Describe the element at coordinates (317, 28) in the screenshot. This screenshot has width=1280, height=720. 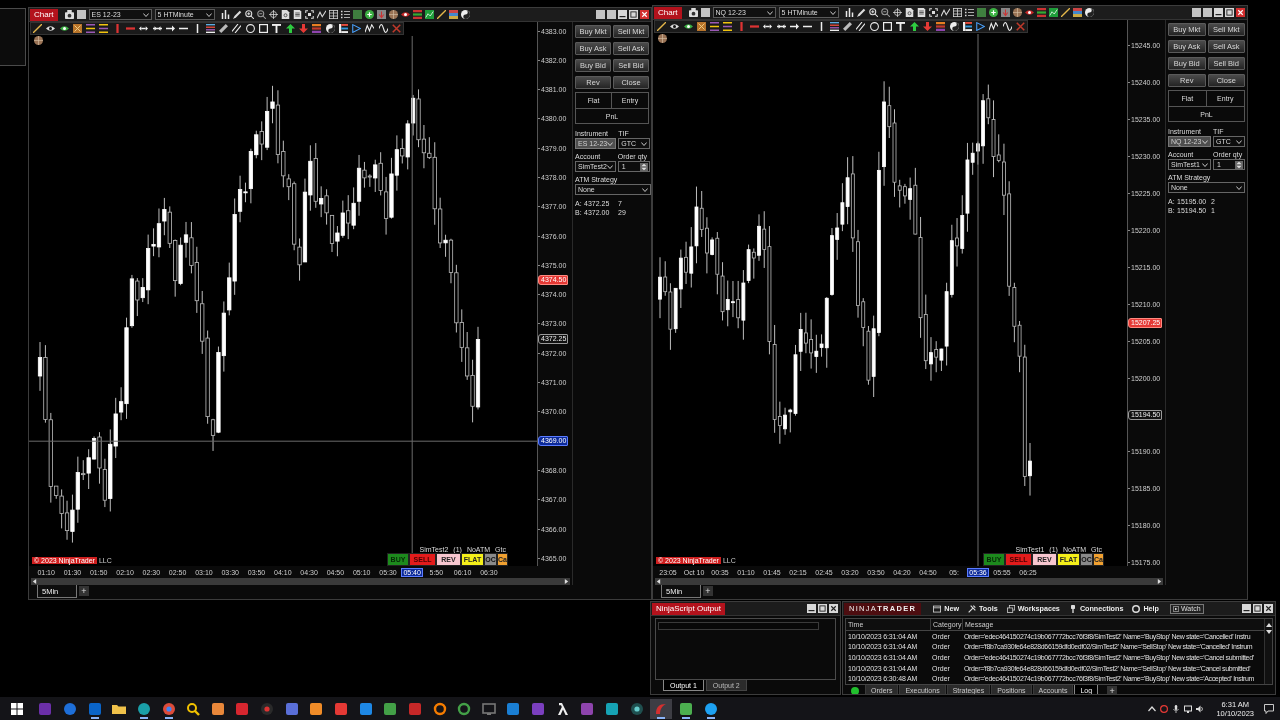
I see `stacked-blocks-icon` at that location.